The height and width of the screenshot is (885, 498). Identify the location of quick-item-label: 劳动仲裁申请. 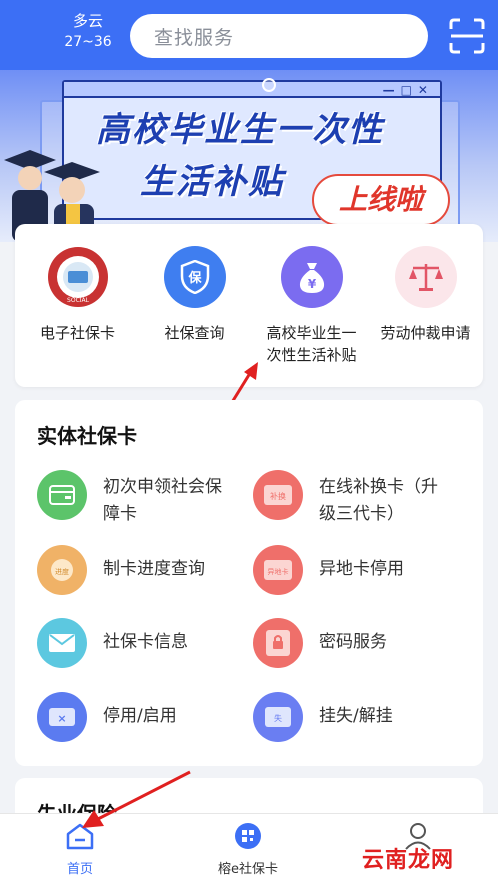
(425, 333).